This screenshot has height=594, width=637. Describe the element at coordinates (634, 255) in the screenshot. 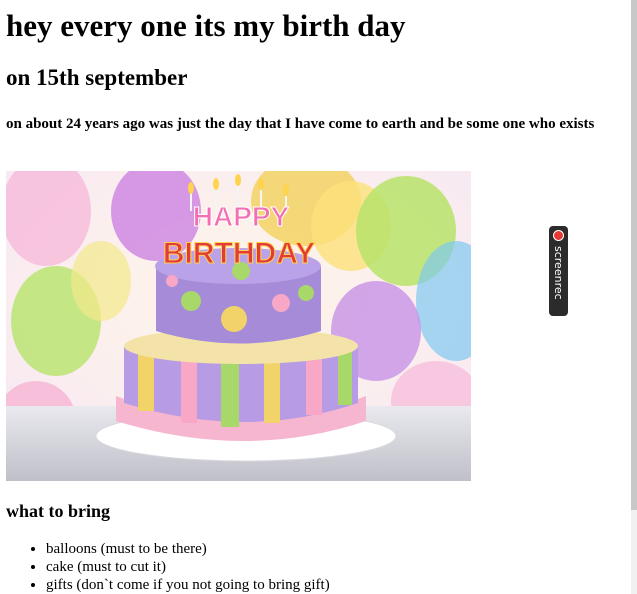

I see `scrollbar-thumb` at that location.